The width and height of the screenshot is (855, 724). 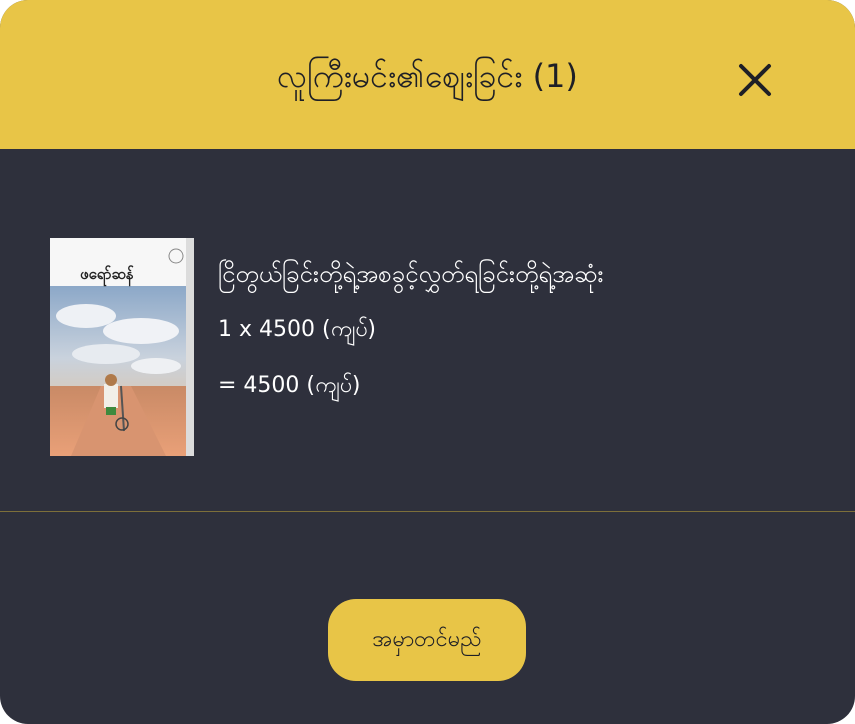 I want to click on place-order-button: အမှာတင်မည်, so click(x=427, y=640).